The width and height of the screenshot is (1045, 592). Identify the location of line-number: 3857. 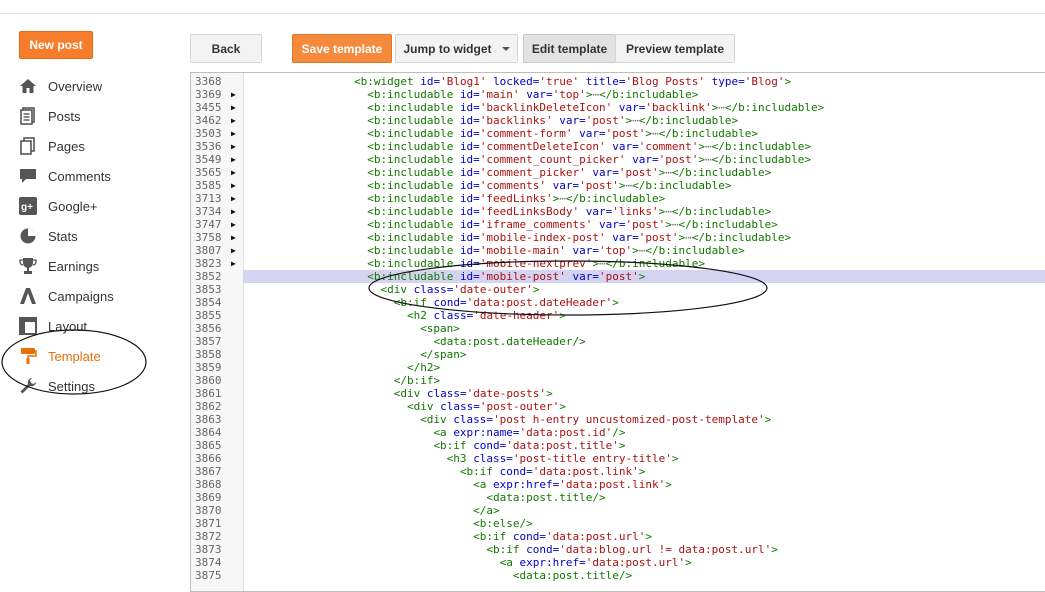
(208, 341).